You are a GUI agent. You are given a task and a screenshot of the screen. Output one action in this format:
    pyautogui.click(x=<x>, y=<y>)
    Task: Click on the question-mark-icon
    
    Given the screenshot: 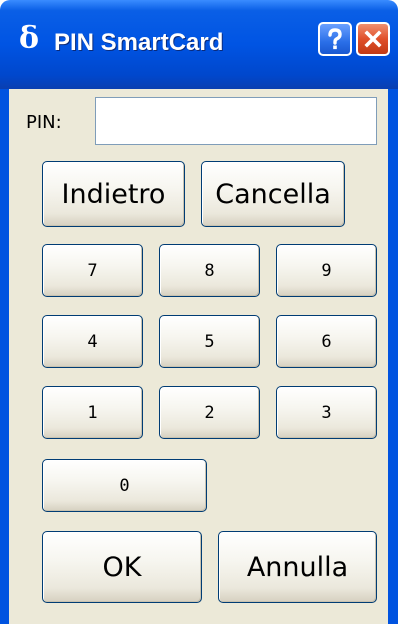 What is the action you would take?
    pyautogui.click(x=335, y=39)
    